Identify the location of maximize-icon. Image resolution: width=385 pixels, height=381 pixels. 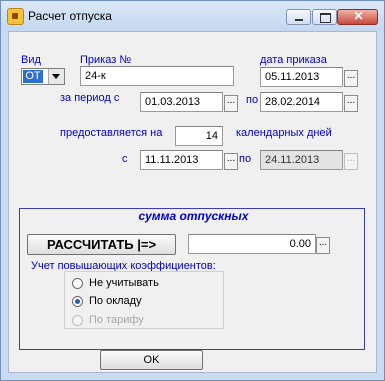
(325, 18).